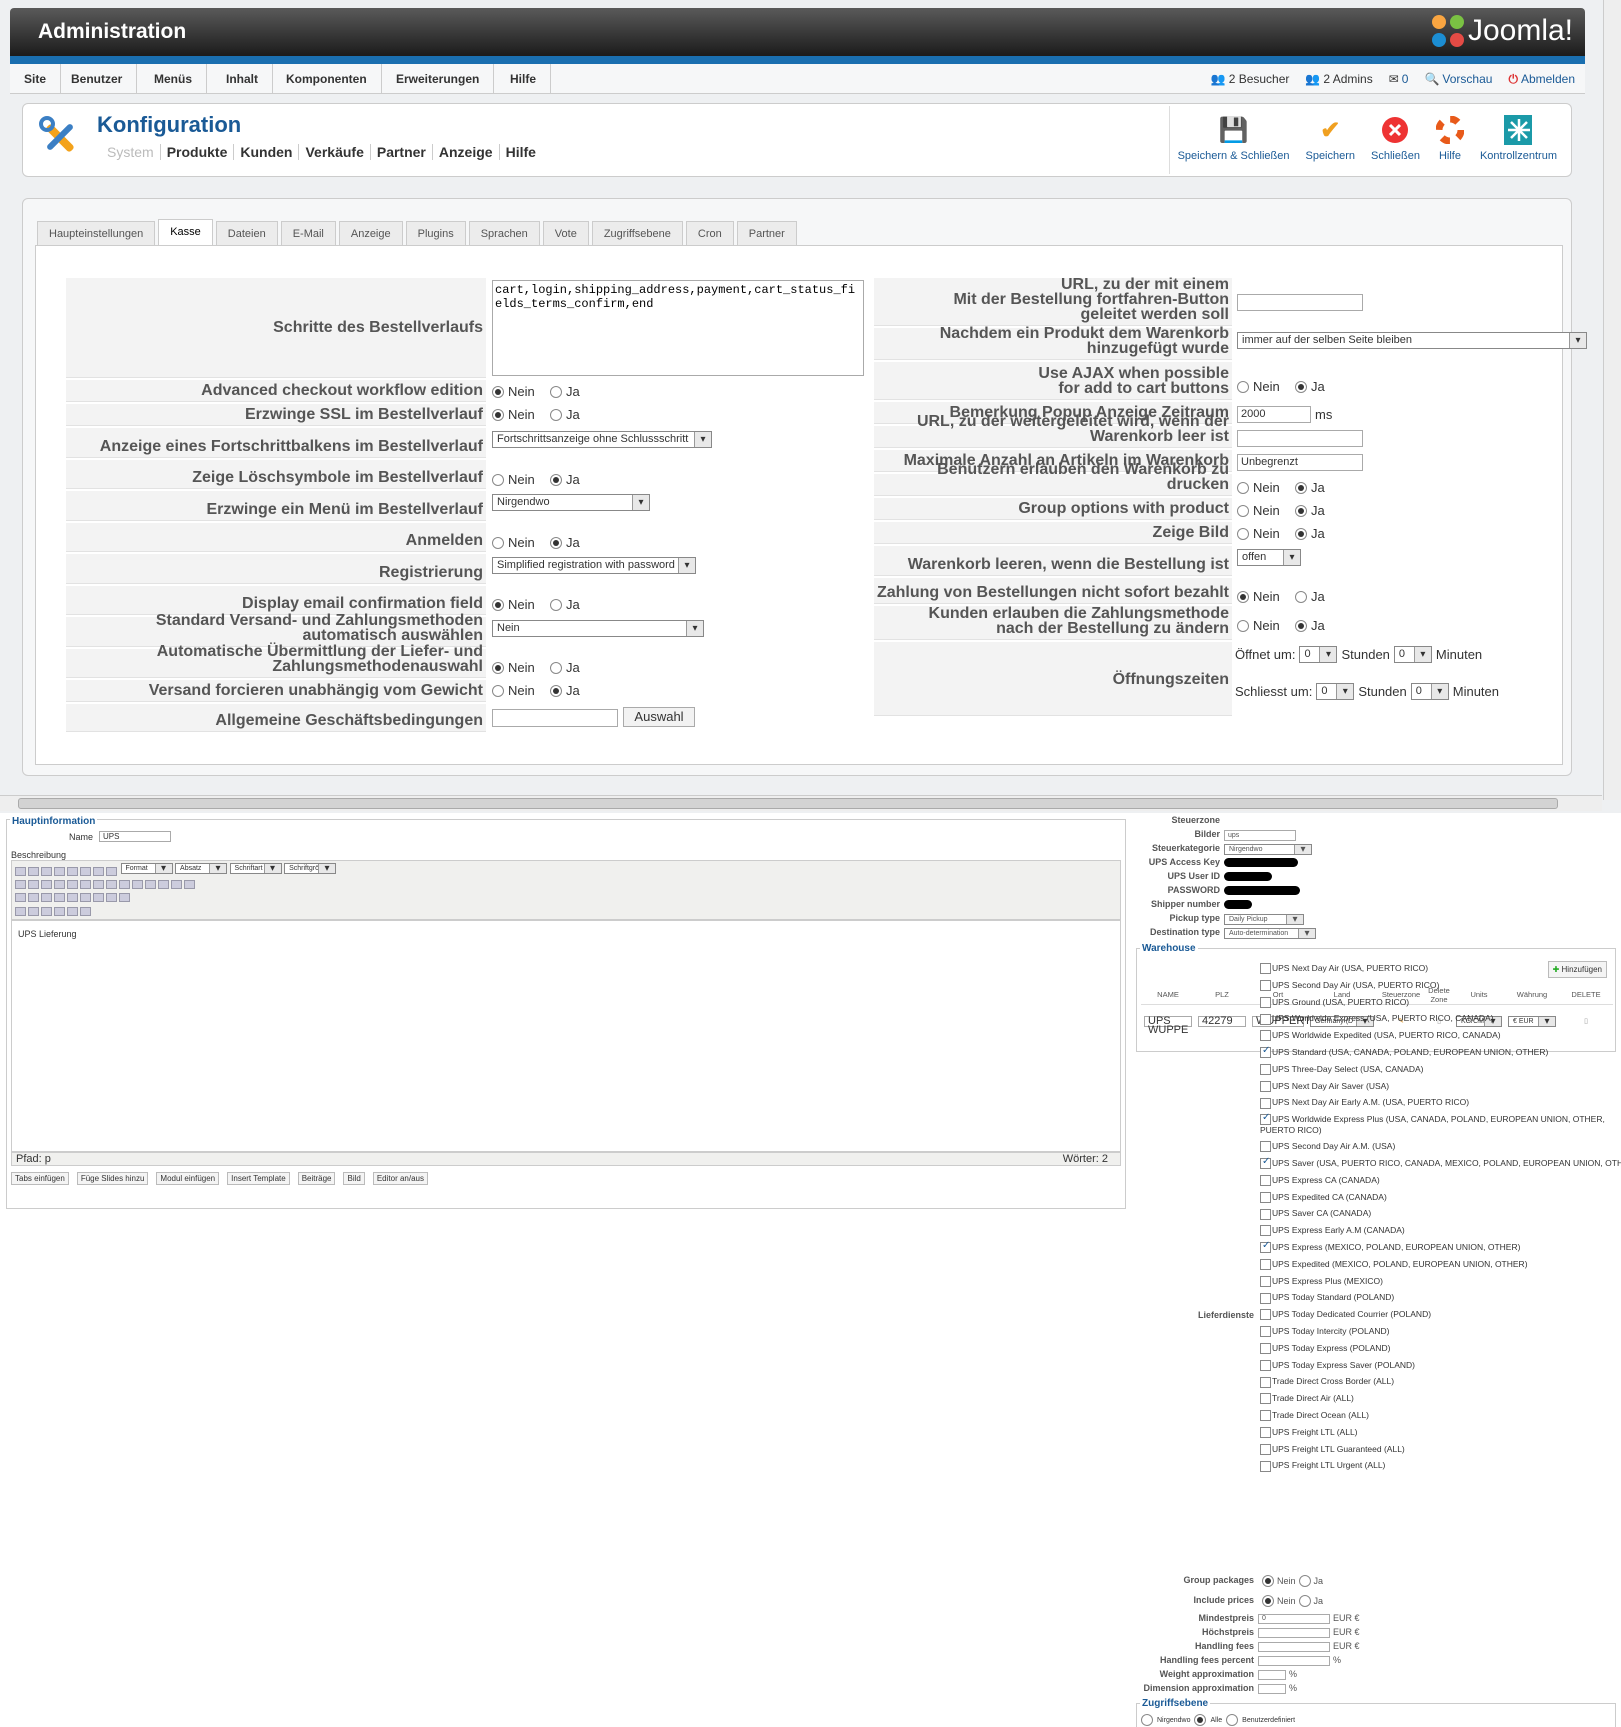 The height and width of the screenshot is (1727, 1621). I want to click on ajax-ja-radio, so click(1300, 386).